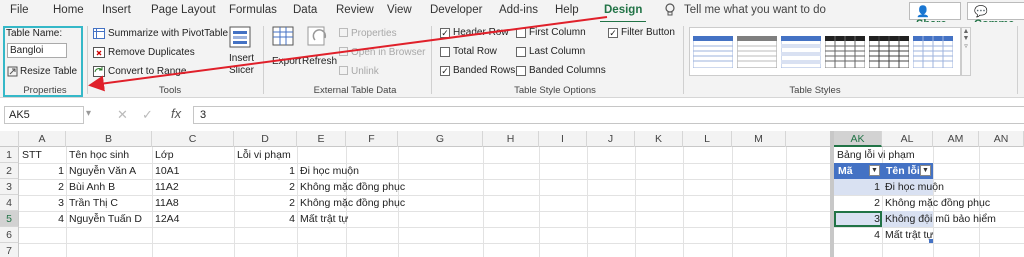 Image resolution: width=1024 pixels, height=257 pixels. I want to click on col-header-d: D, so click(265, 139).